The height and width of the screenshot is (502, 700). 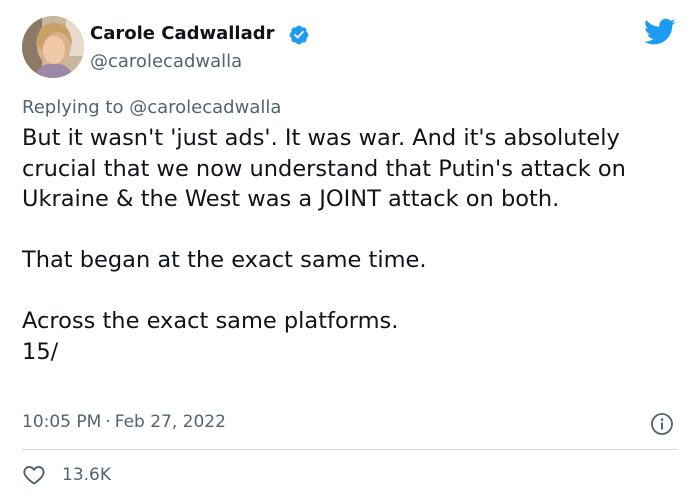 What do you see at coordinates (205, 107) in the screenshot?
I see `reply-handle-link: @carolecadwalla` at bounding box center [205, 107].